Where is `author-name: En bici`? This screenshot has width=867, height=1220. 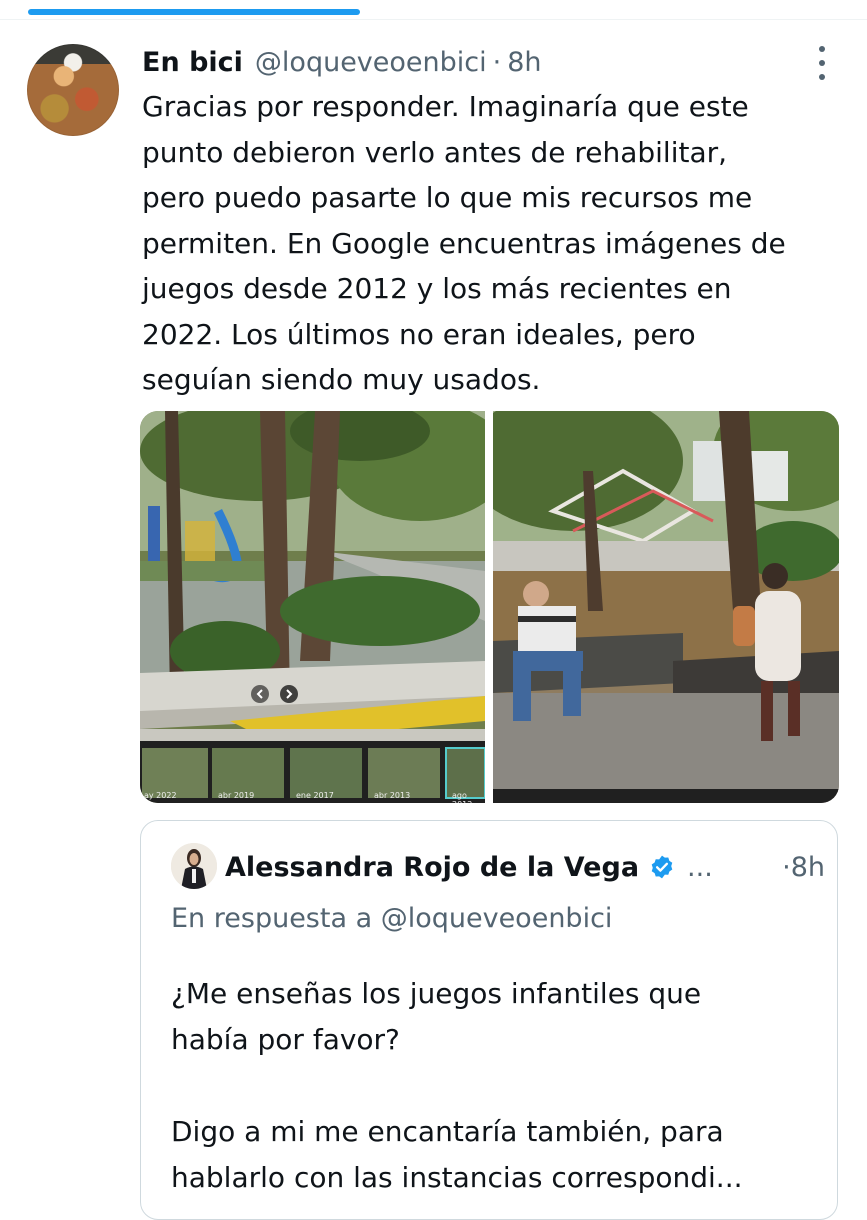
author-name: En bici is located at coordinates (192, 62).